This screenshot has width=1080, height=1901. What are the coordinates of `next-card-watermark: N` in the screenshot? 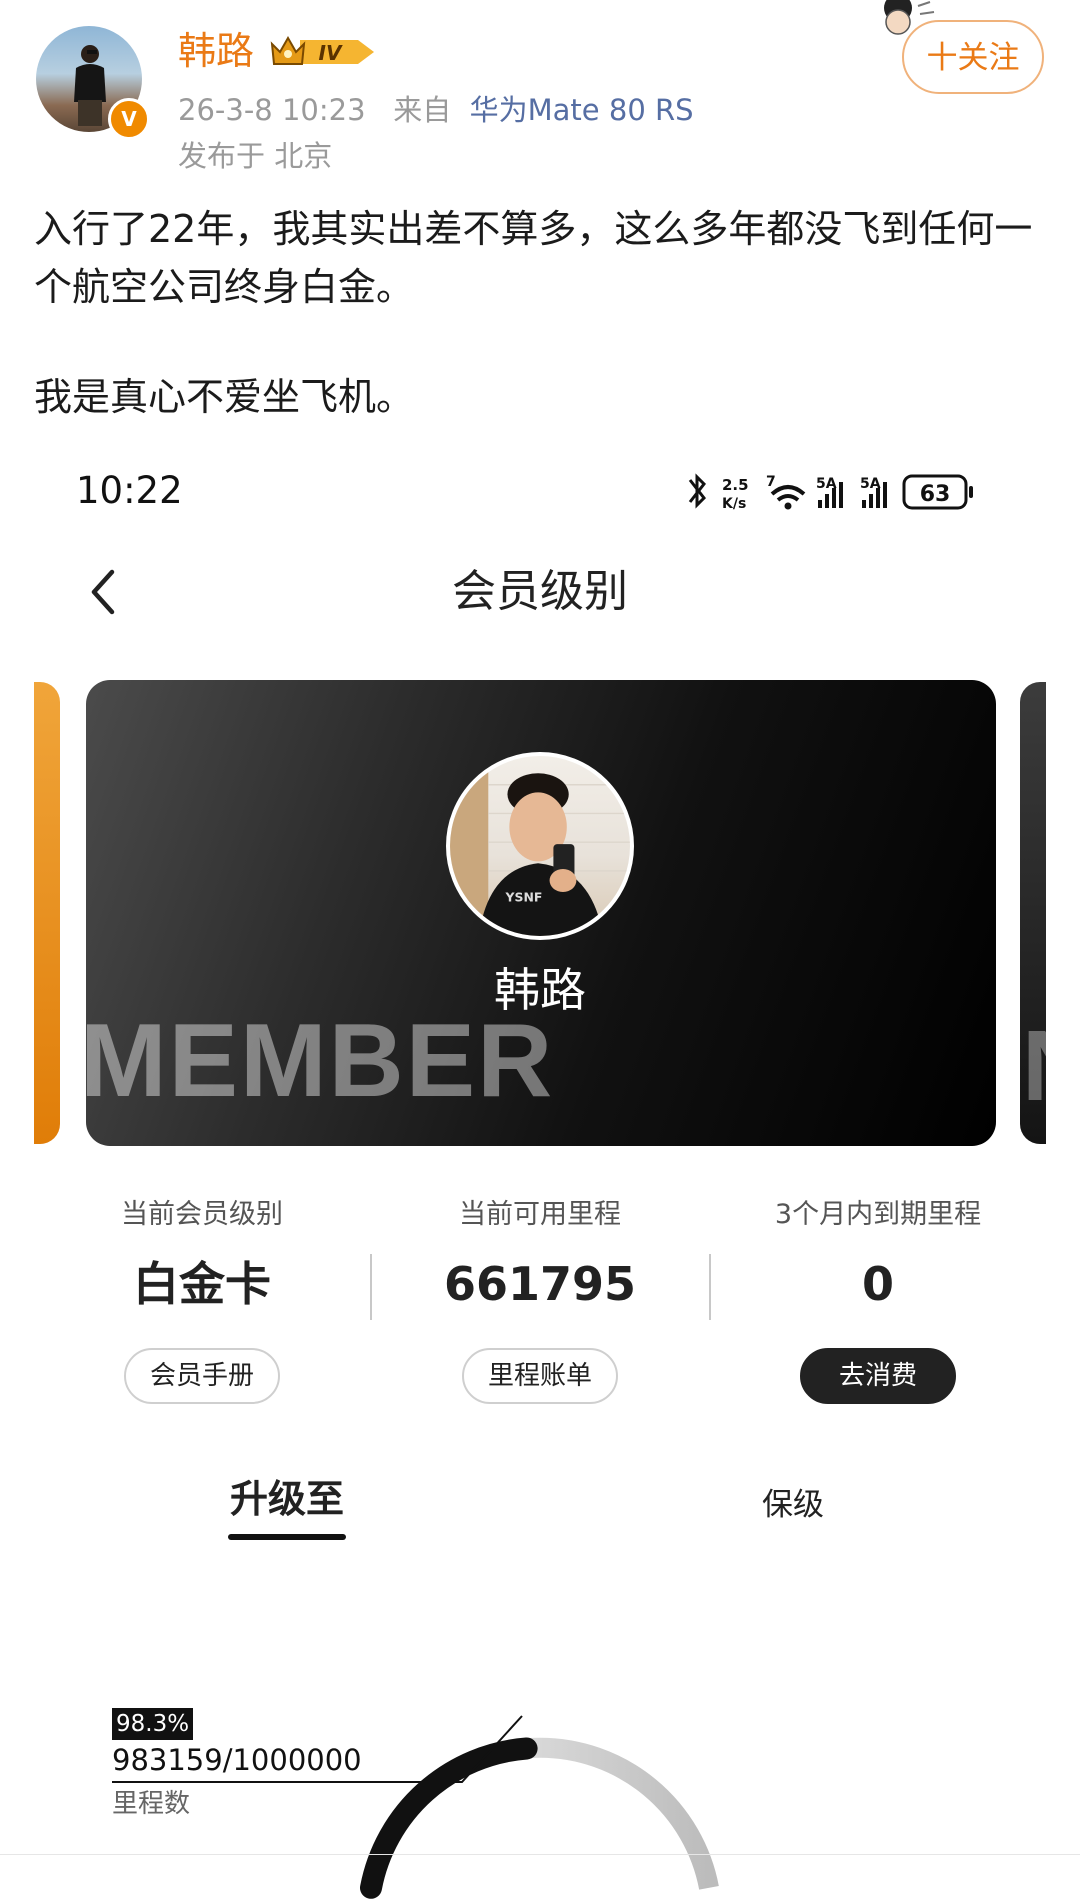 It's located at (1034, 1061).